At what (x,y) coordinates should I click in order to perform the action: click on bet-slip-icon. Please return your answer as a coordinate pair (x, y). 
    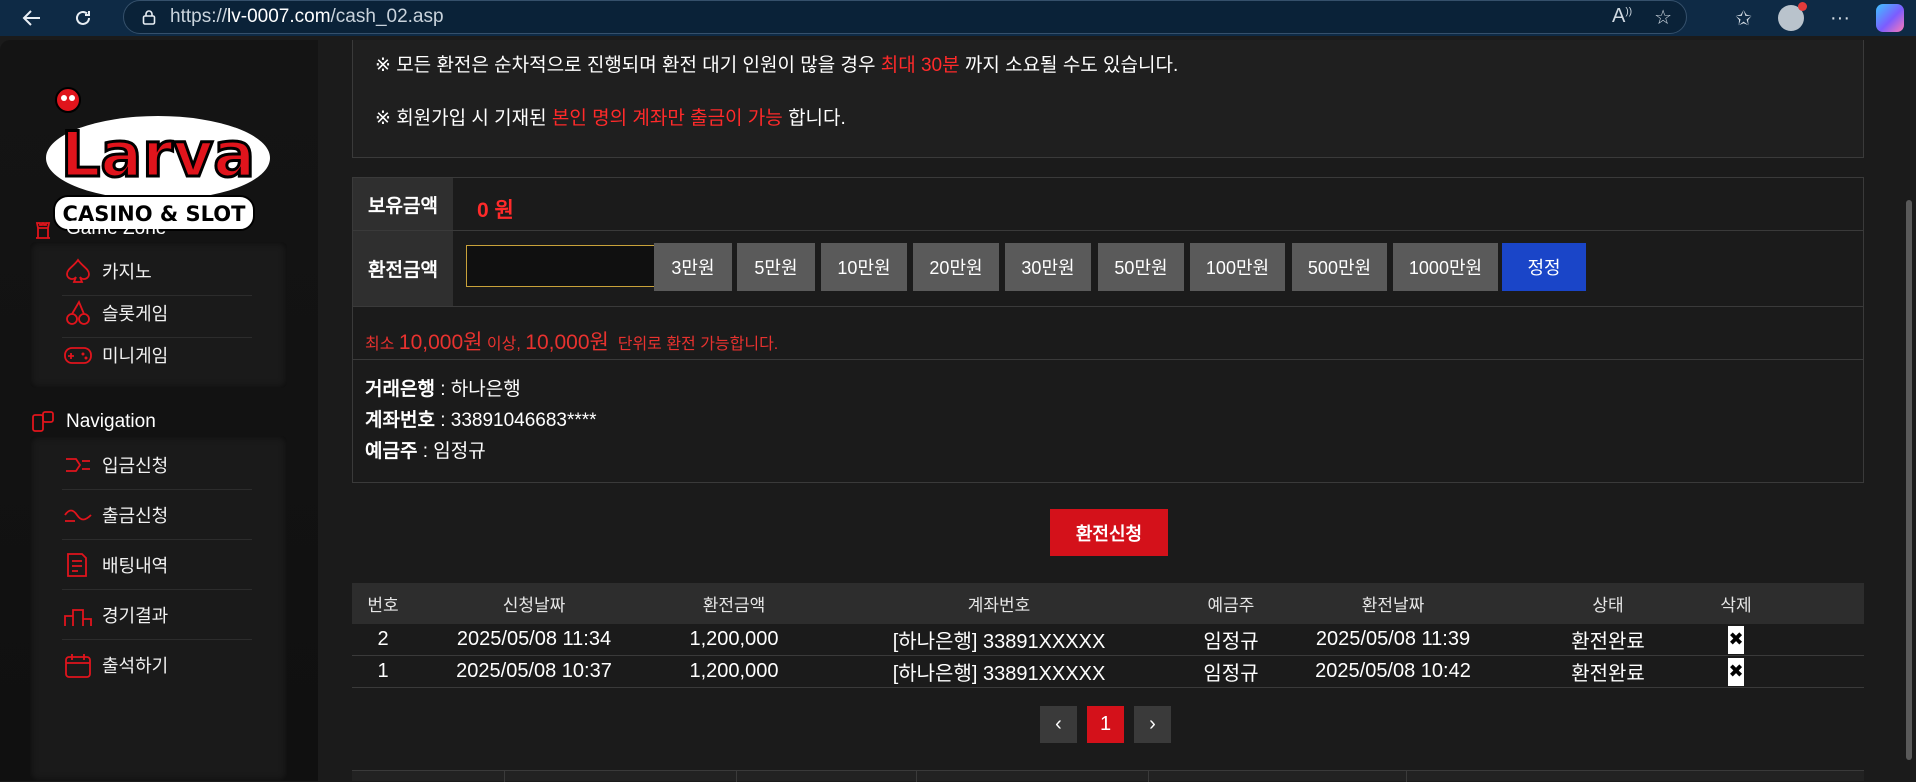
    Looking at the image, I should click on (77, 564).